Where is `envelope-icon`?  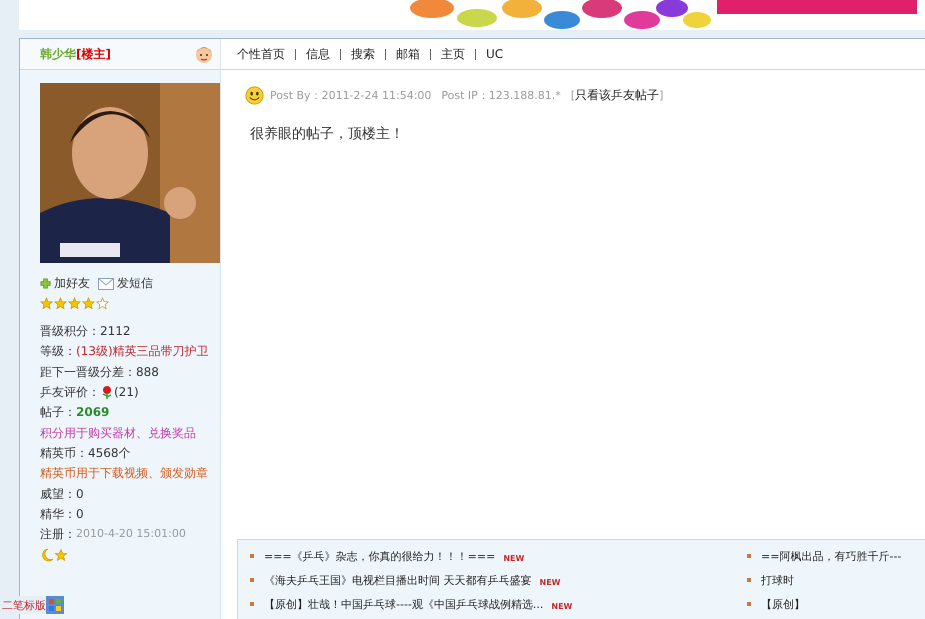 envelope-icon is located at coordinates (106, 284).